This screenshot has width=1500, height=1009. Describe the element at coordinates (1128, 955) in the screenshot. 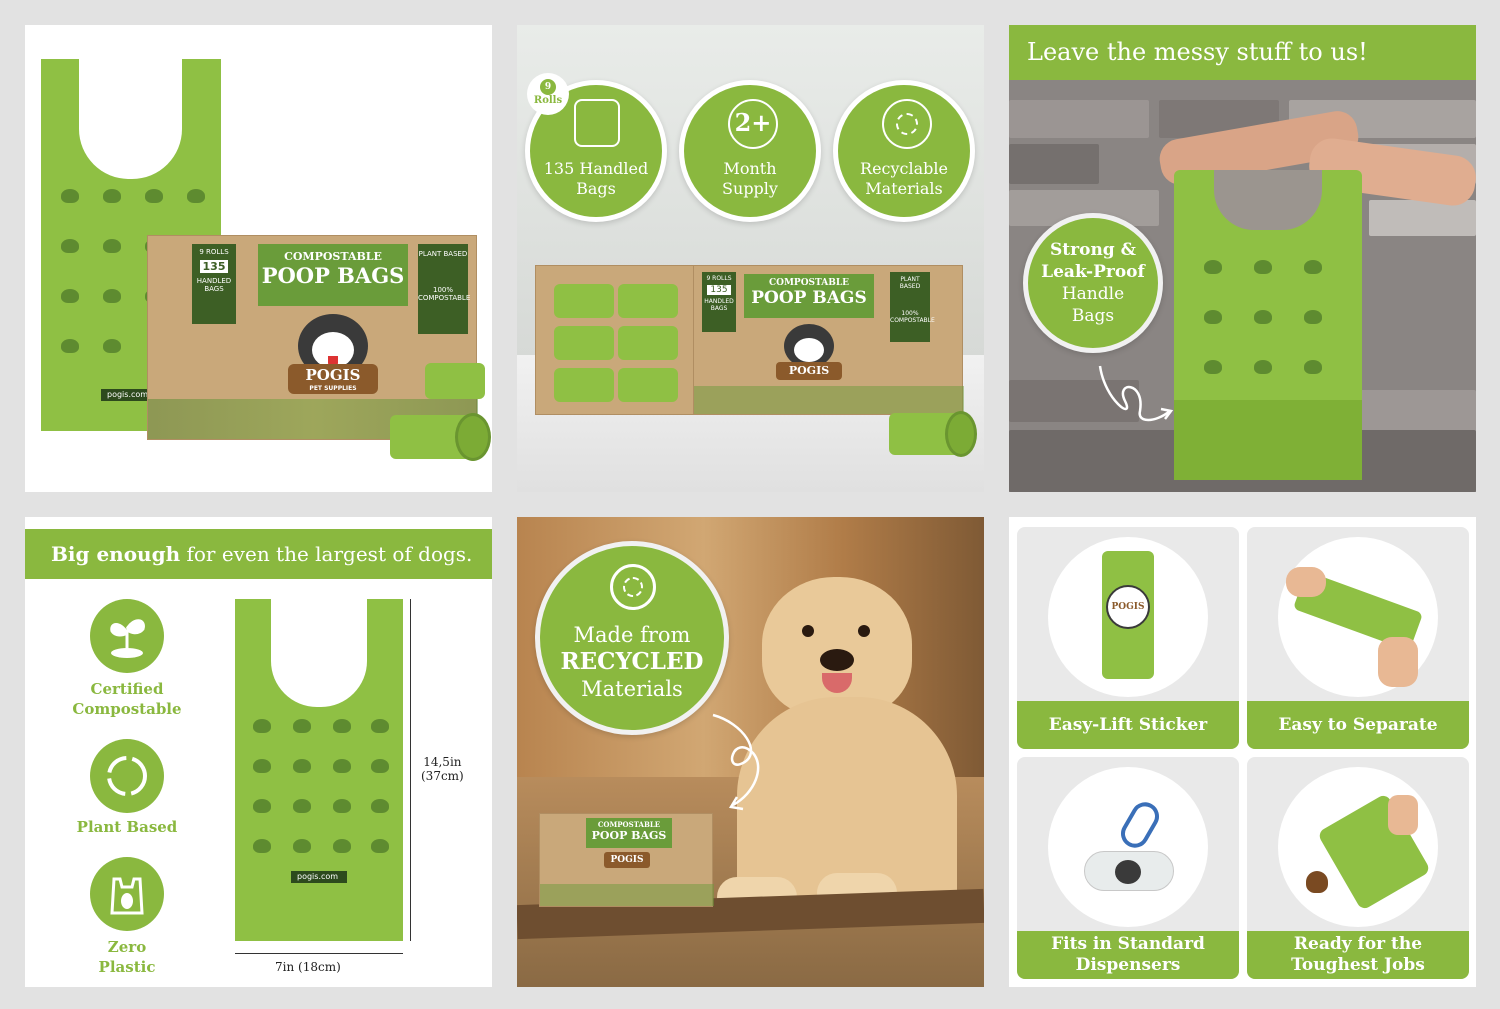

I see `fits-dispensers-label: Fits in Standard Dispensers` at that location.